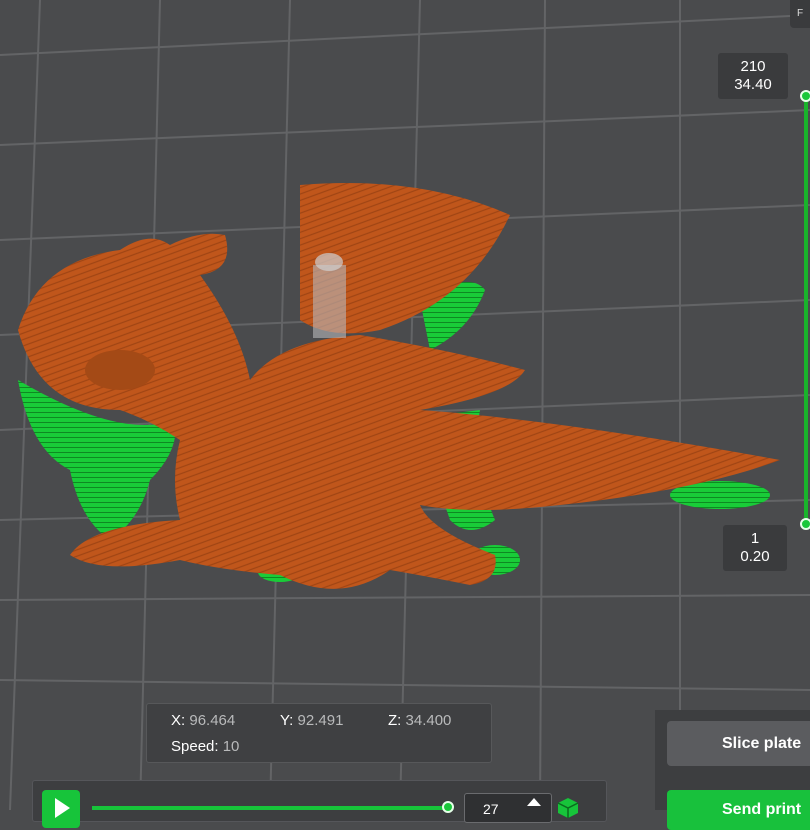  What do you see at coordinates (178, 720) in the screenshot?
I see `x-label: X:` at bounding box center [178, 720].